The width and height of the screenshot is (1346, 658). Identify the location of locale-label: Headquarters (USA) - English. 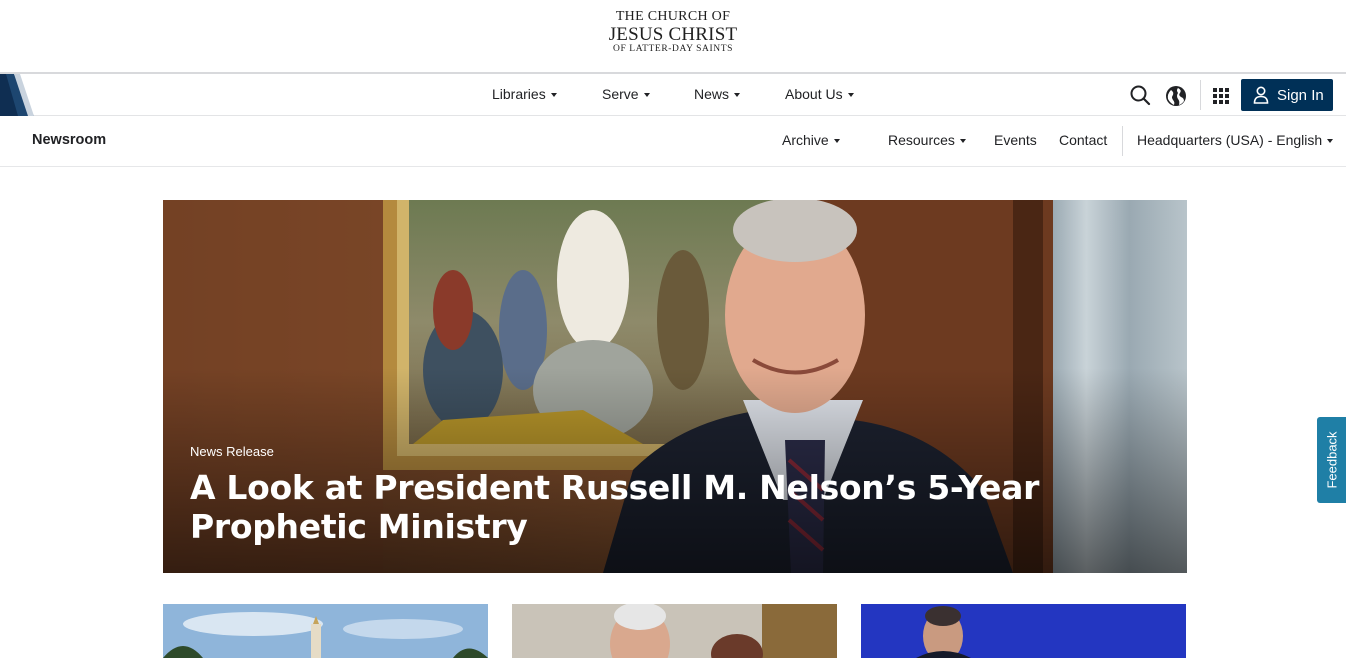
(1230, 140).